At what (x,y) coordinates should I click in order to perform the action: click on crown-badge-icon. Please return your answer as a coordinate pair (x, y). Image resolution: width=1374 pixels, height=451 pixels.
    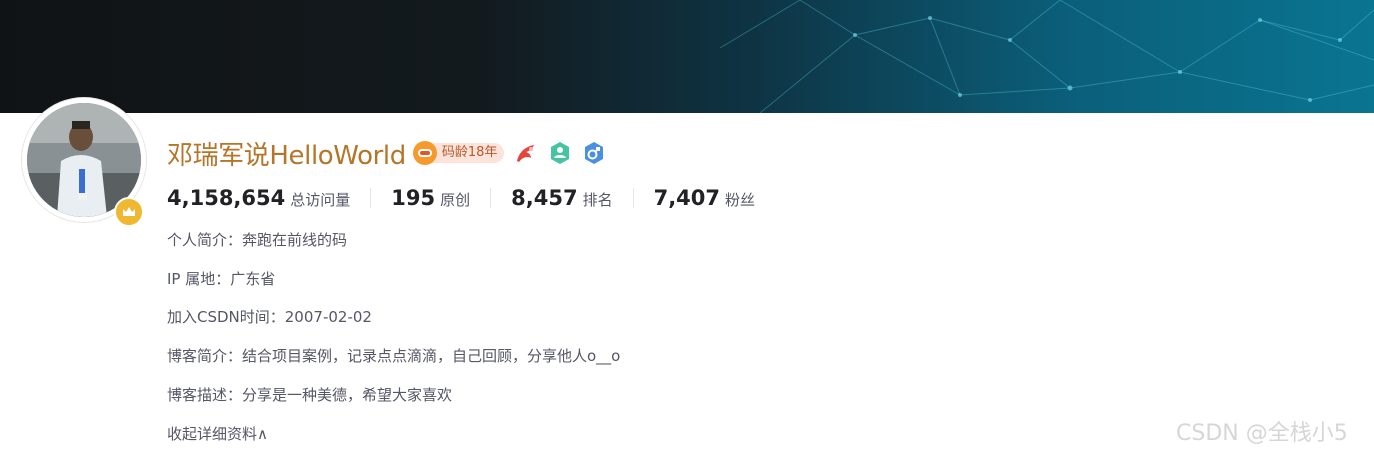
    Looking at the image, I should click on (129, 212).